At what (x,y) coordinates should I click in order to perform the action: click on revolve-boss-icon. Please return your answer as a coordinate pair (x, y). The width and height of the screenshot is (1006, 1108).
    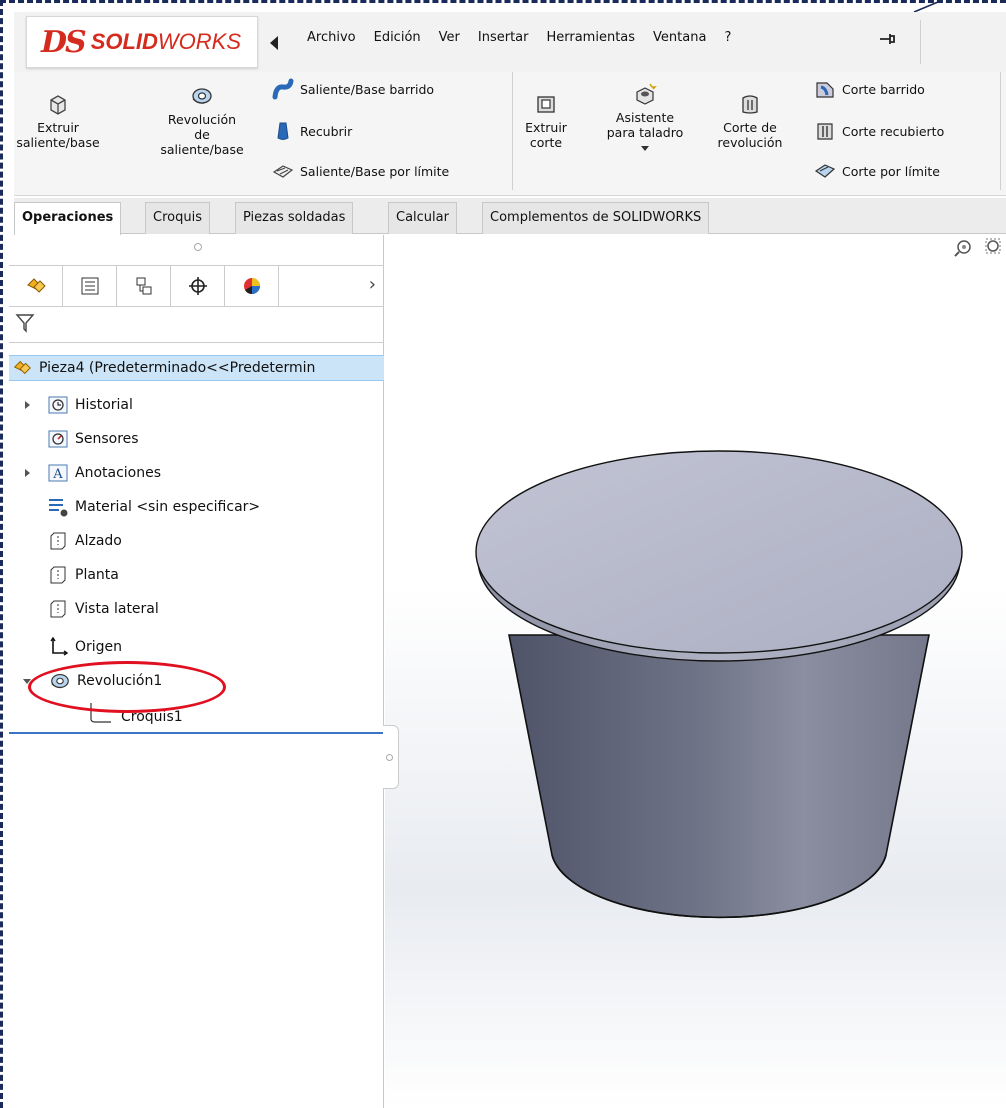
    Looking at the image, I should click on (202, 96).